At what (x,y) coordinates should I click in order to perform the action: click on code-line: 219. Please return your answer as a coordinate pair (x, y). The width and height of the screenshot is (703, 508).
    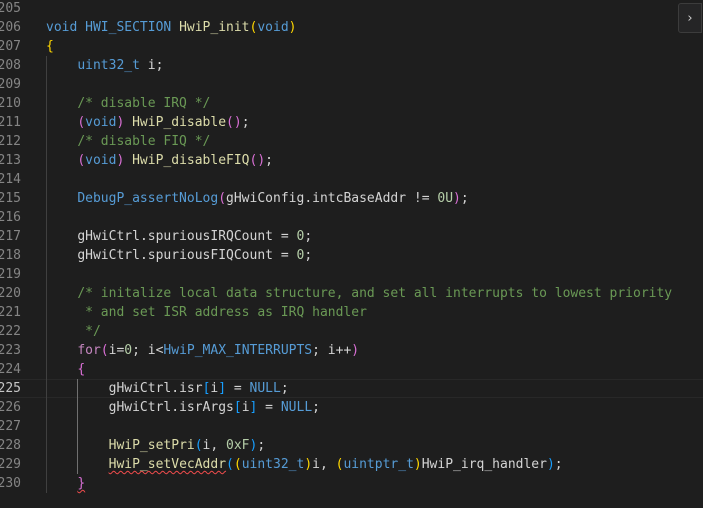
    Looking at the image, I should click on (351, 274).